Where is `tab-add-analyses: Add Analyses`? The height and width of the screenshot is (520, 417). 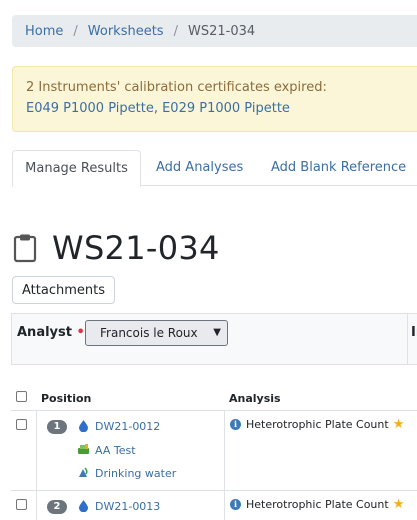 tab-add-analyses: Add Analyses is located at coordinates (199, 168).